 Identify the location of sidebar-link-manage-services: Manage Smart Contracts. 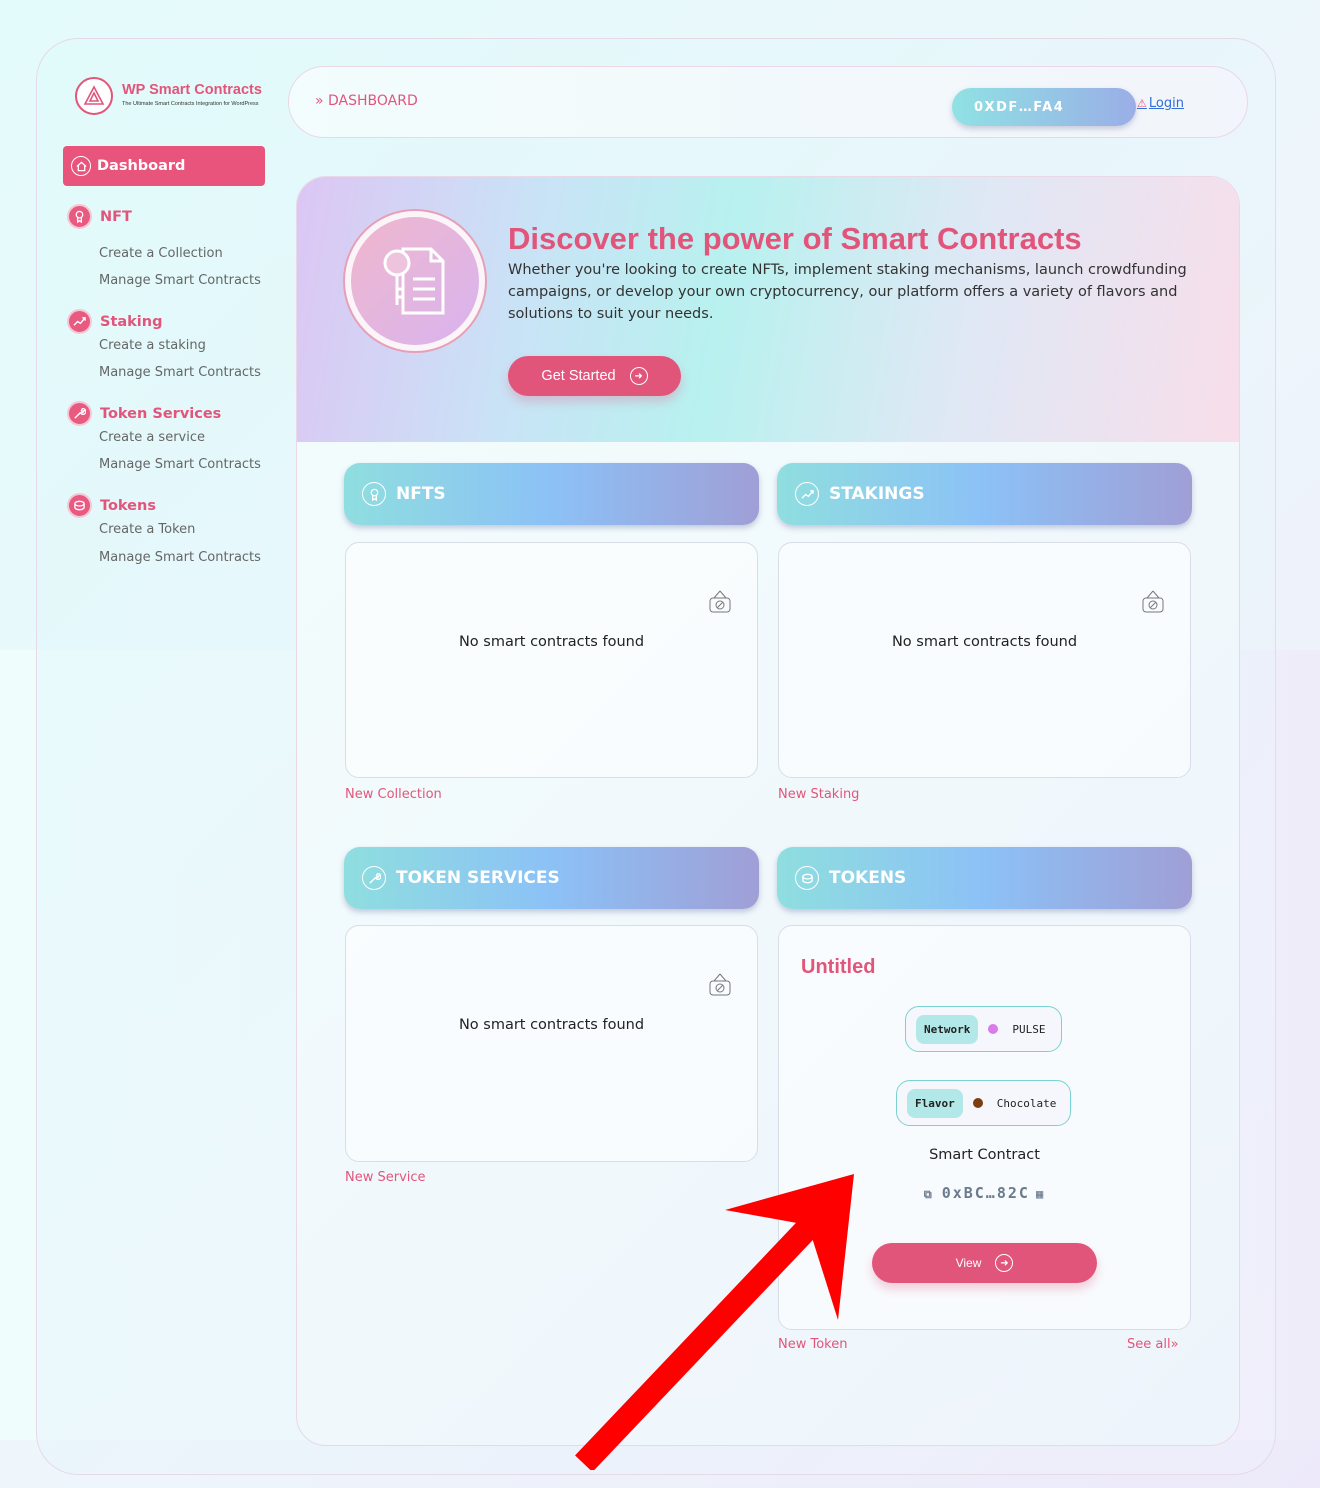
(180, 464).